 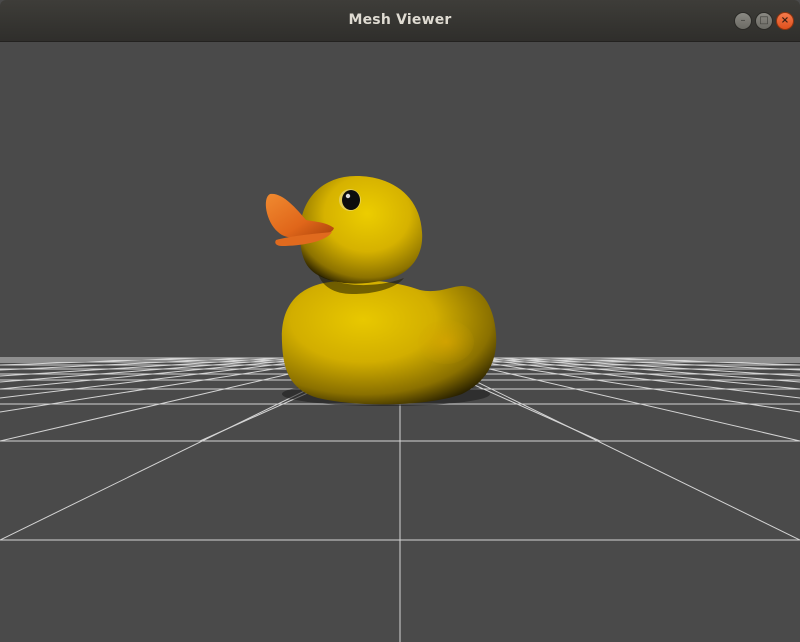 I want to click on duck-wing, so click(x=446, y=342).